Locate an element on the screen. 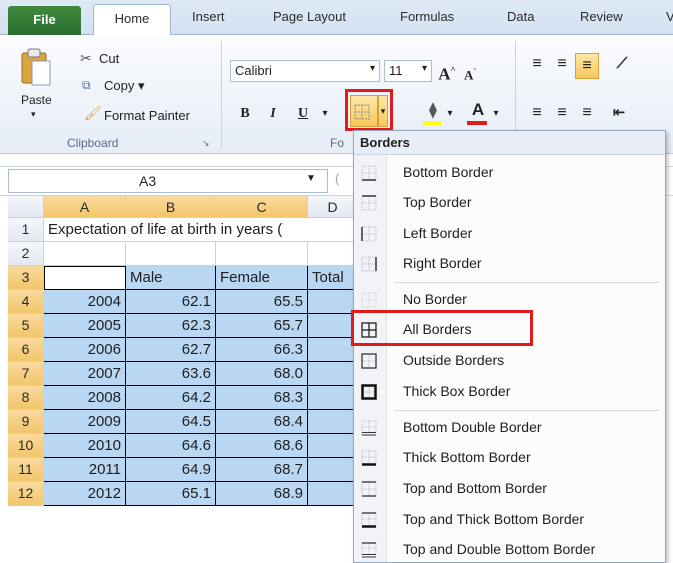  data-cell-male: 64.9 is located at coordinates (171, 470).